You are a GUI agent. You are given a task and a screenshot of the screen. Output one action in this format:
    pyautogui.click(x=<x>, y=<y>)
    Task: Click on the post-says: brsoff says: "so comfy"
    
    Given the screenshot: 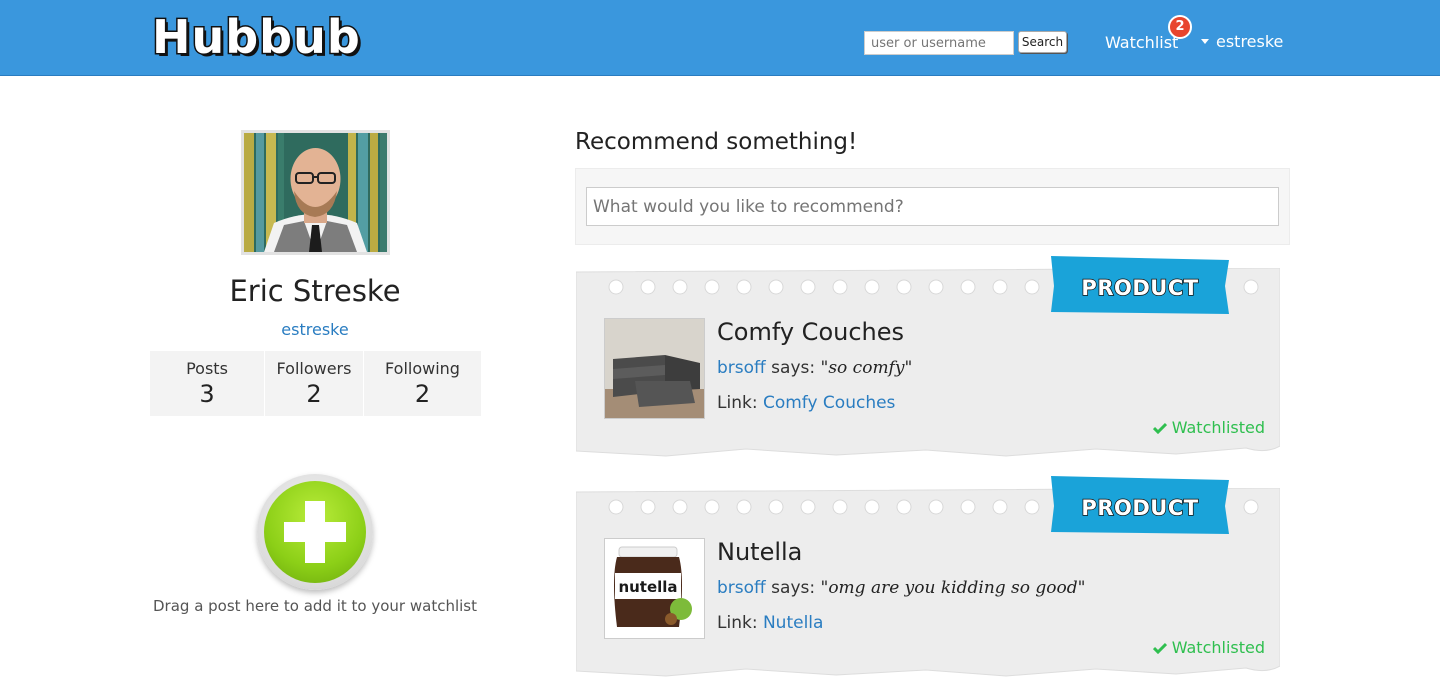 What is the action you would take?
    pyautogui.click(x=814, y=368)
    